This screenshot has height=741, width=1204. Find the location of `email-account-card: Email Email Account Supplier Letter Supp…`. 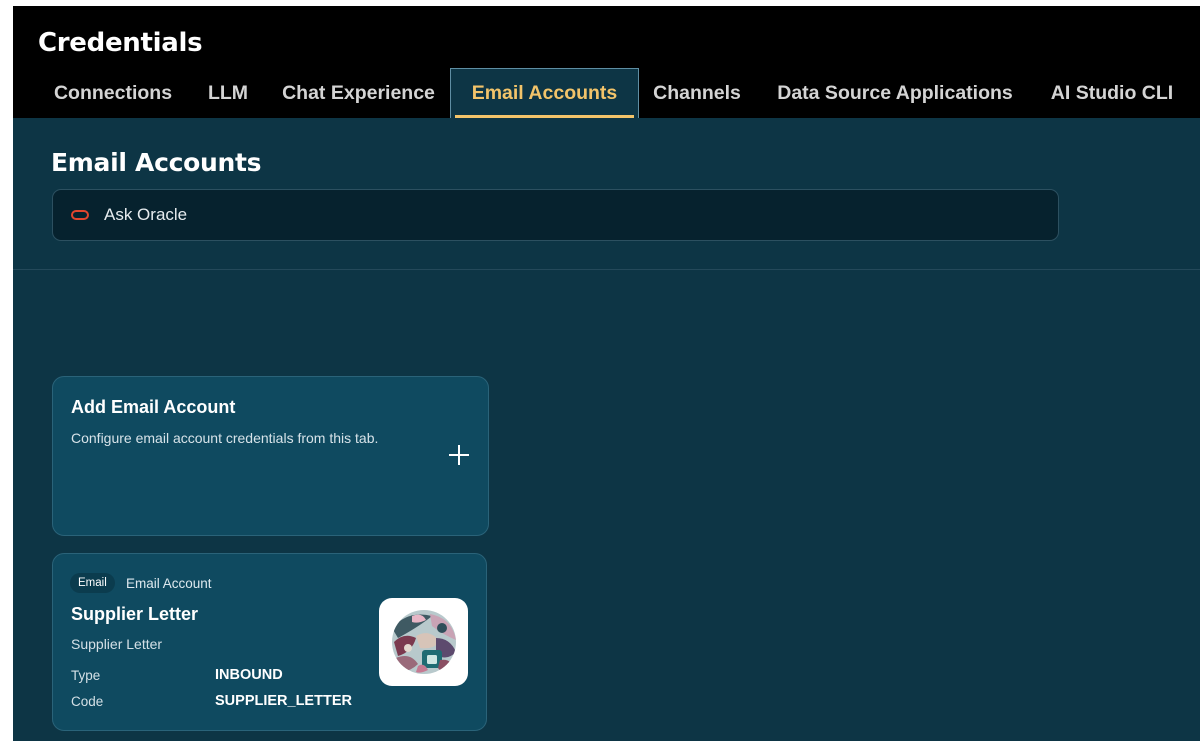

email-account-card: Email Email Account Supplier Letter Supp… is located at coordinates (269, 642).